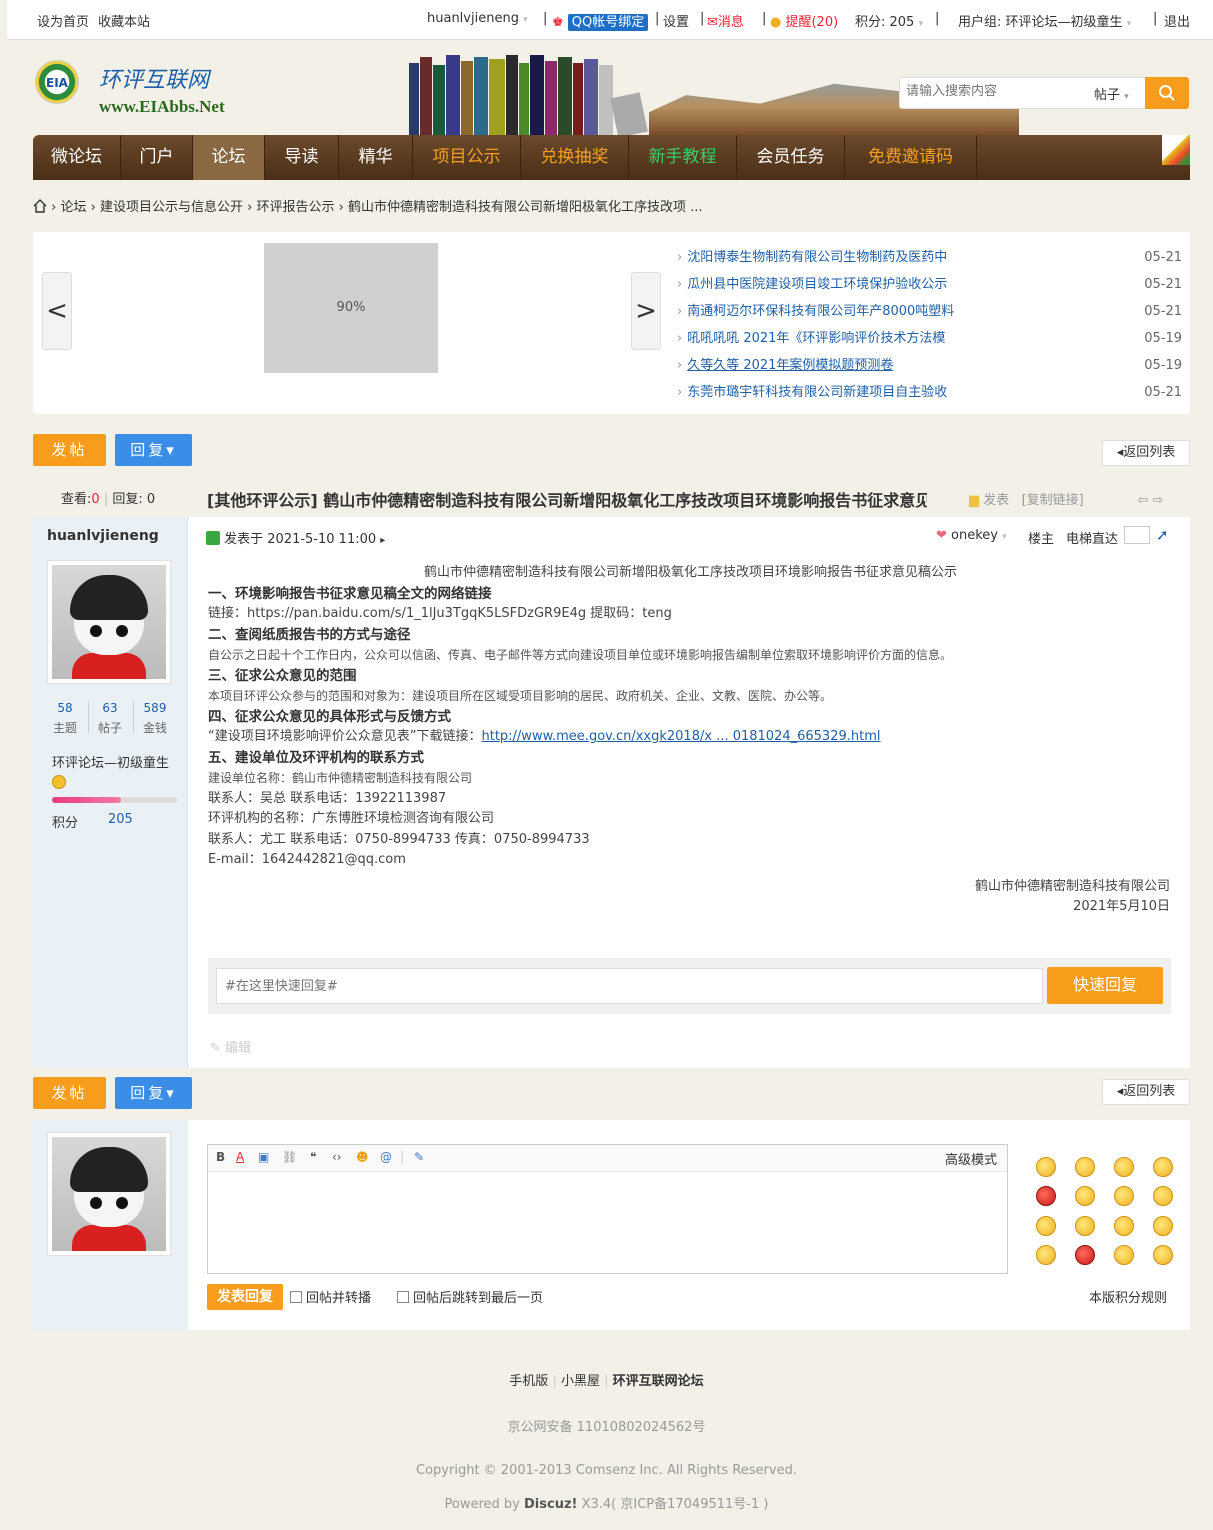  I want to click on author-name: huanlvjieneng, so click(103, 536).